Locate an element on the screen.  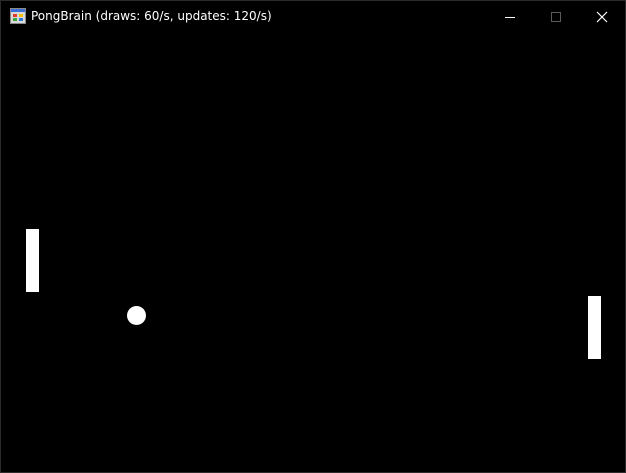
right-paddle is located at coordinates (594, 327).